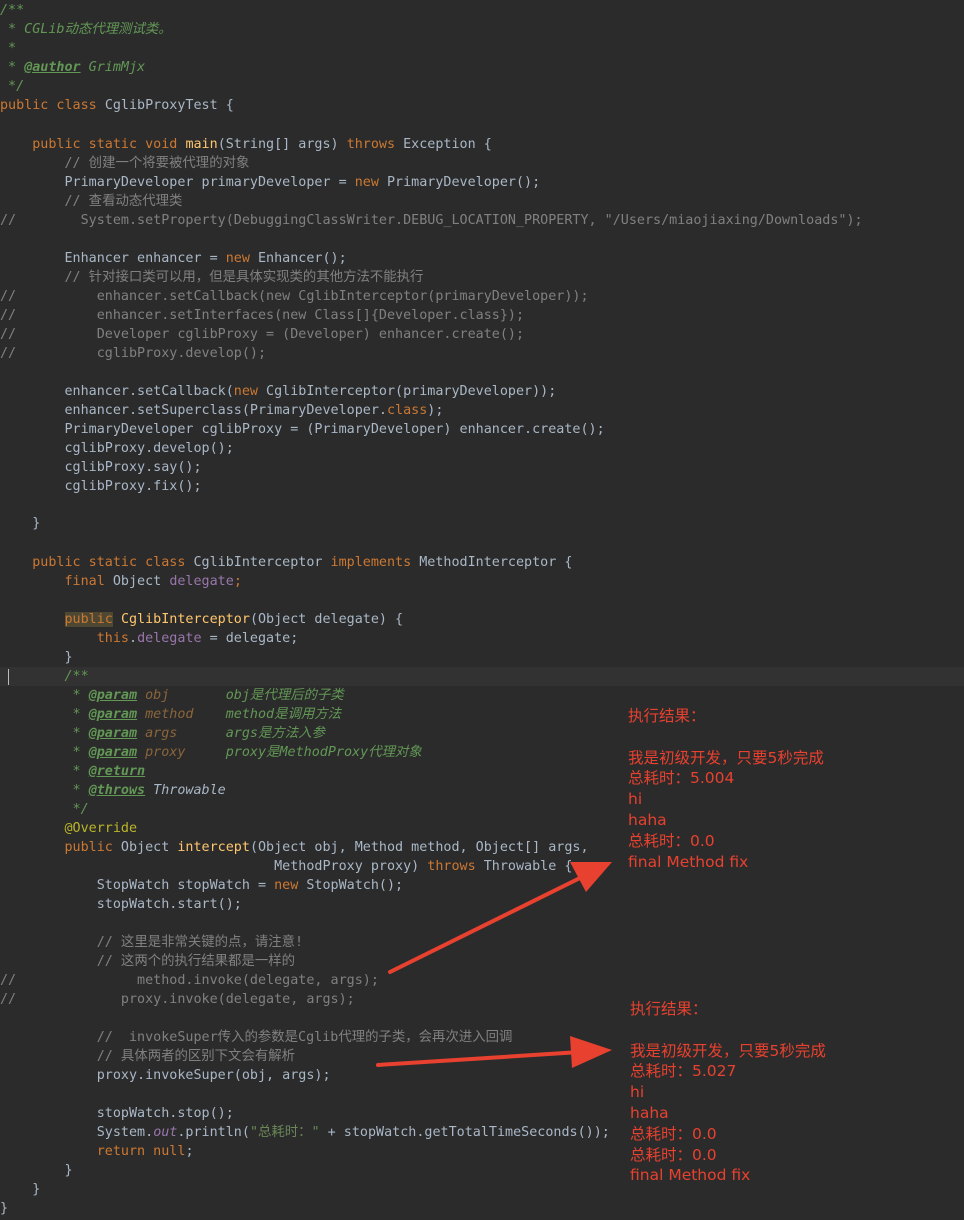 Image resolution: width=964 pixels, height=1220 pixels. Describe the element at coordinates (683, 1071) in the screenshot. I see `result-line: 总耗时：5.027` at that location.